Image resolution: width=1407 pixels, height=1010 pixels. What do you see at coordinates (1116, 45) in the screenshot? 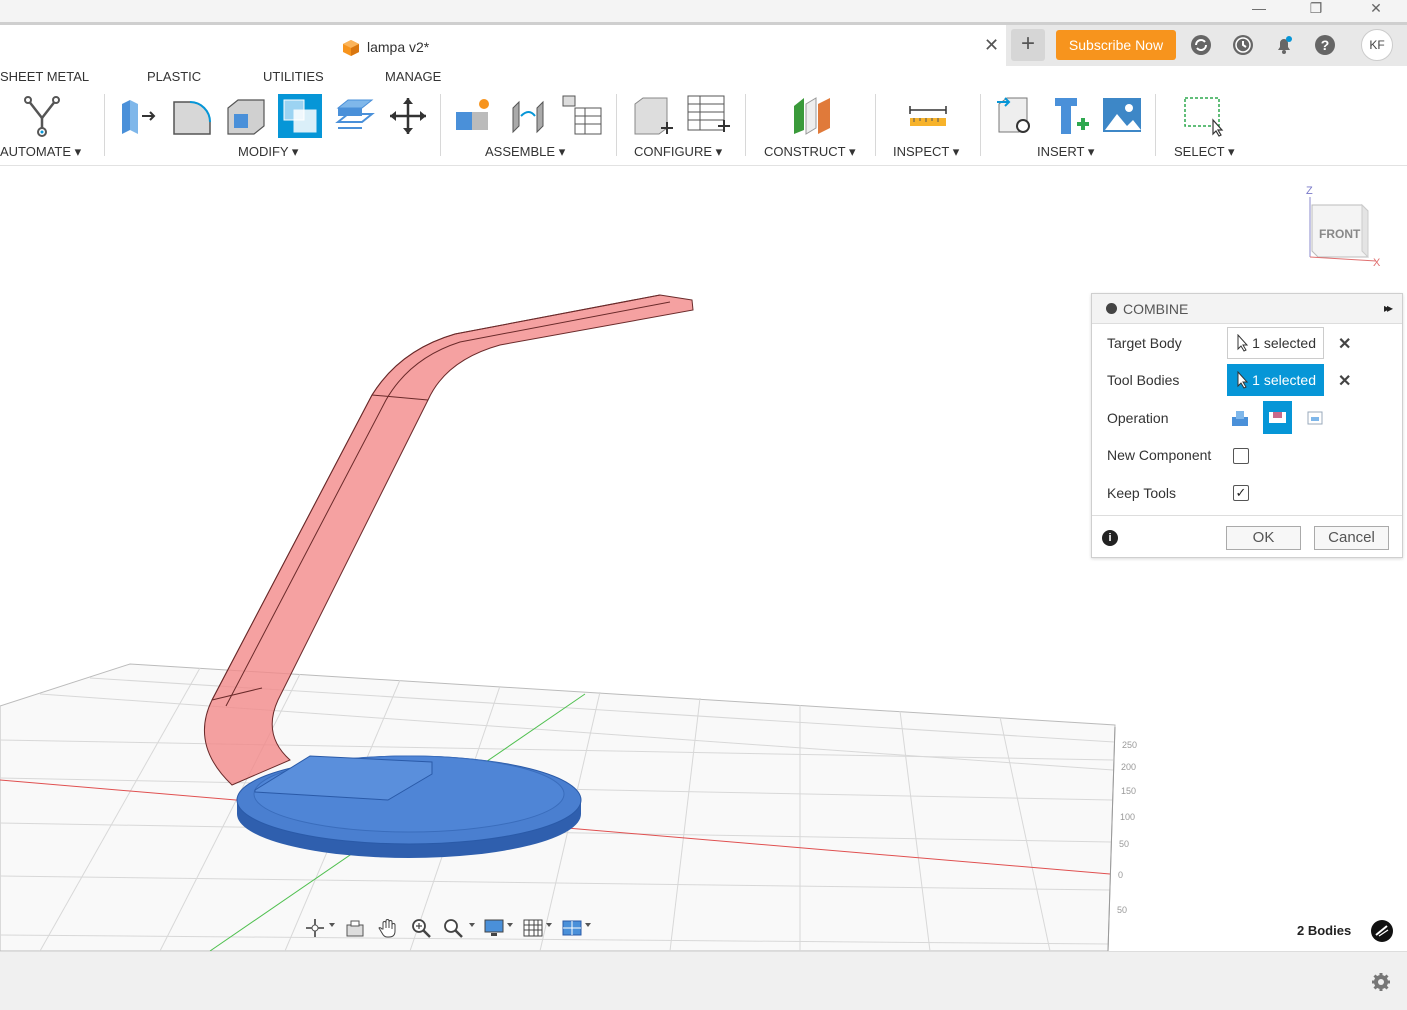
I see `subscribe-button: Subscribe Now` at bounding box center [1116, 45].